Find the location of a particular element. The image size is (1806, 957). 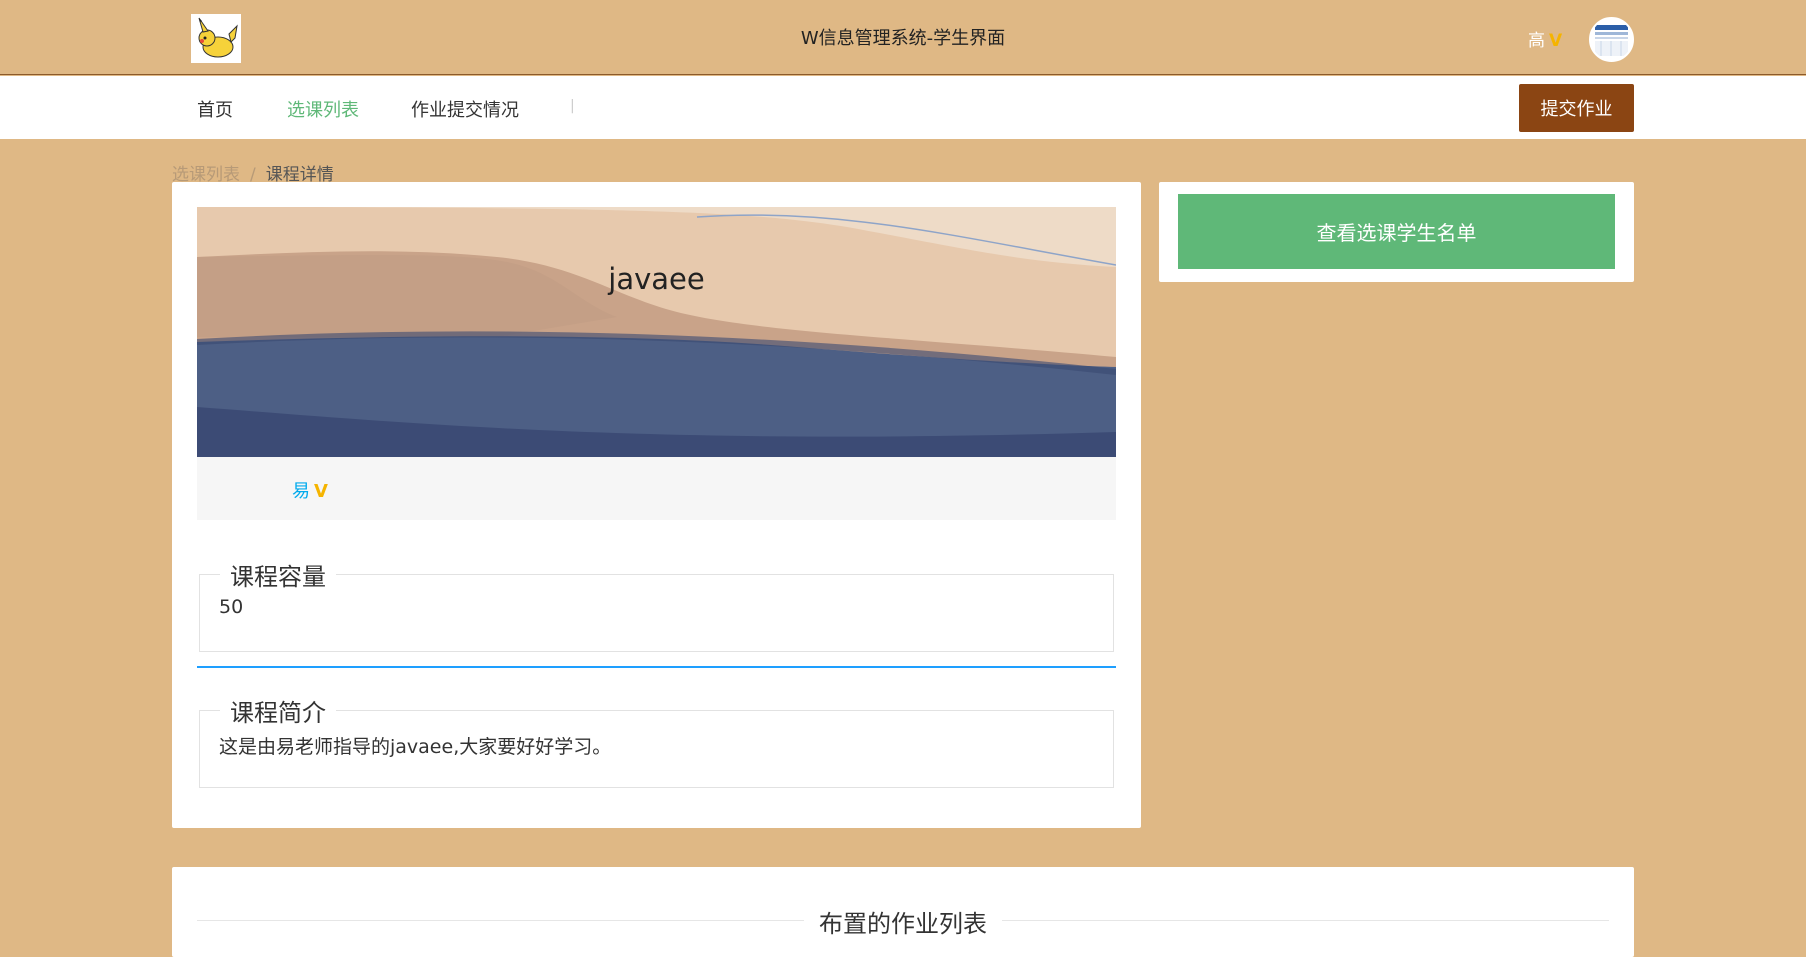

user-menu: 高V is located at coordinates (1545, 38).